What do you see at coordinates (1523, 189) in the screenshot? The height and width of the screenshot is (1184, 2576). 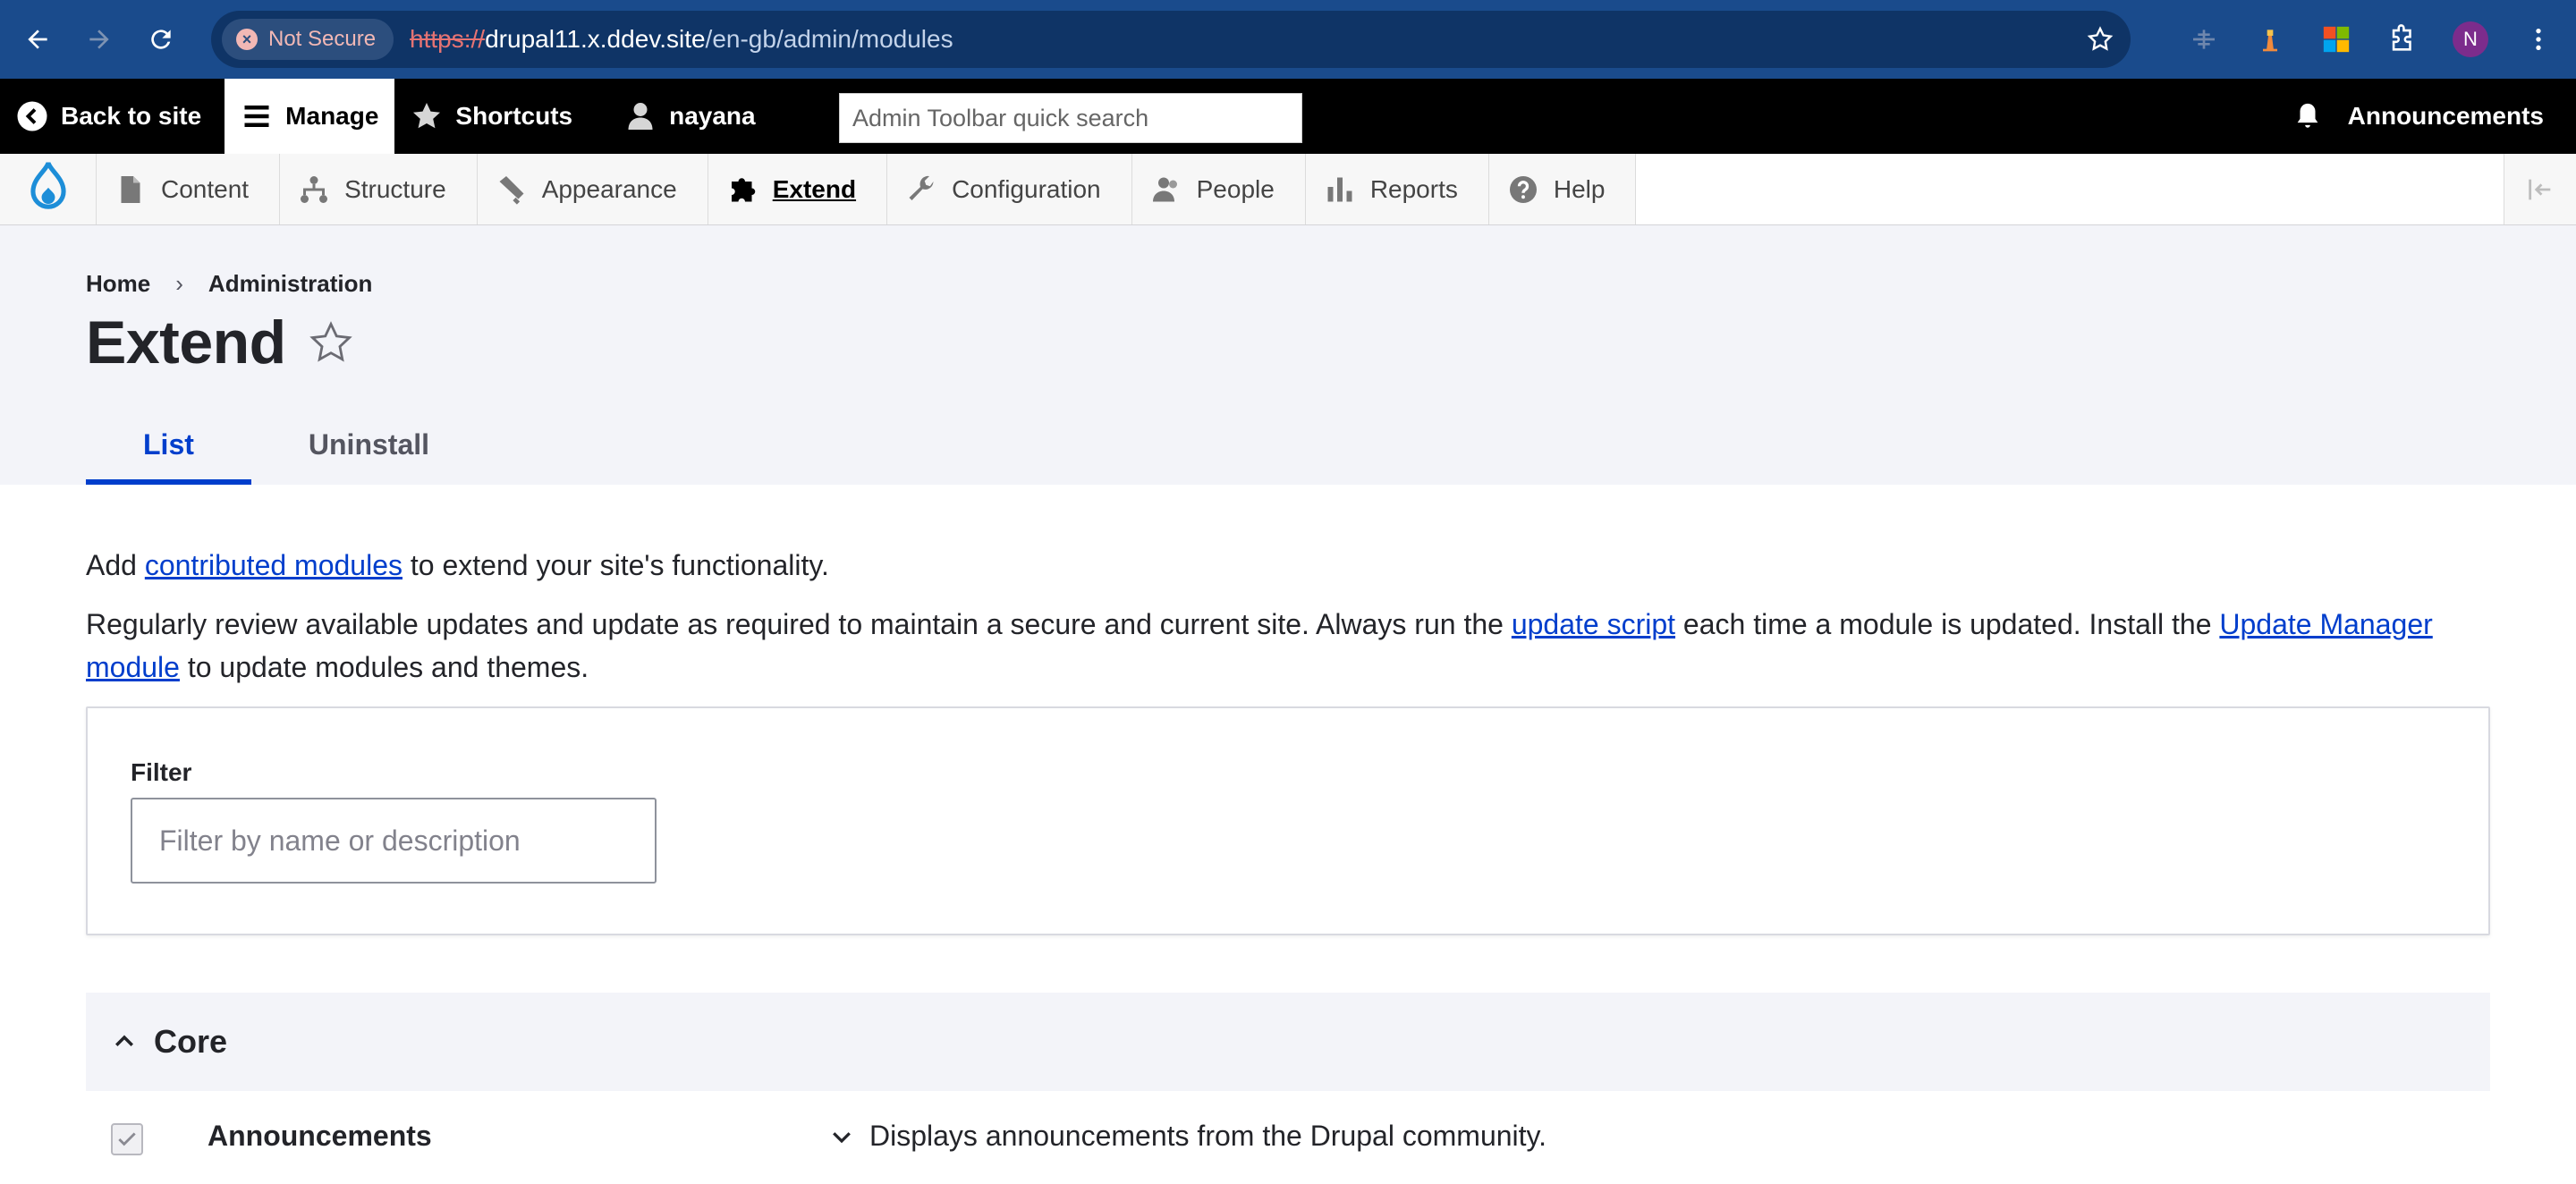 I see `help-icon` at bounding box center [1523, 189].